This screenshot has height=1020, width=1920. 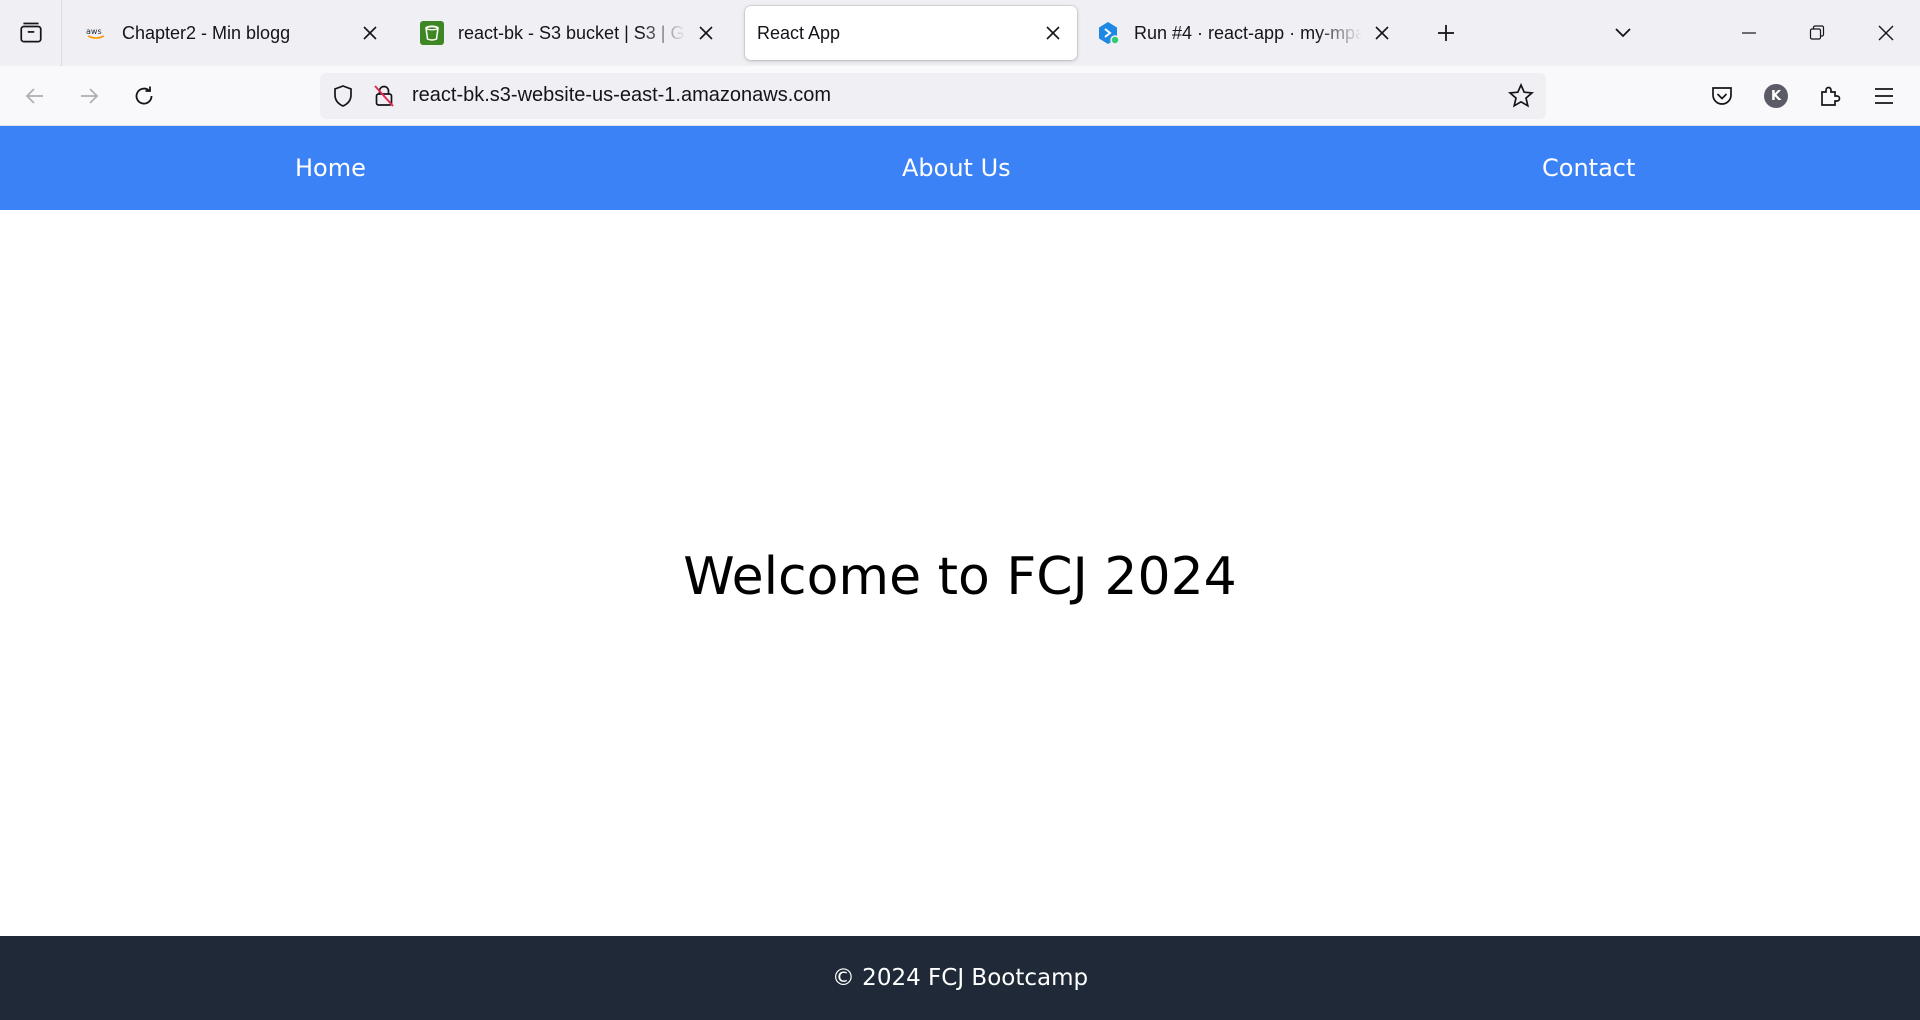 I want to click on site-footer: © 2024 FCJ Bootcamp, so click(x=960, y=978).